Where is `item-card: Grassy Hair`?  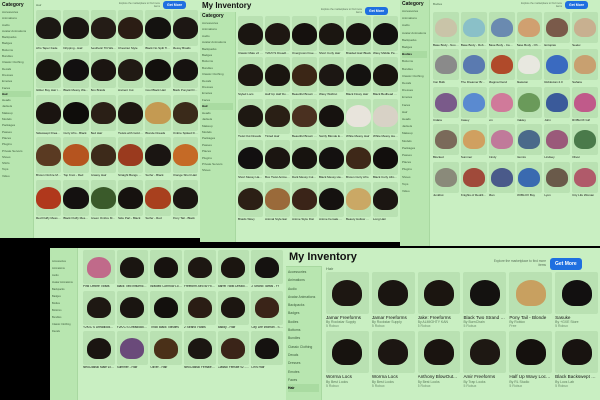
item-card: Grassy Hair is located at coordinates (103, 157).